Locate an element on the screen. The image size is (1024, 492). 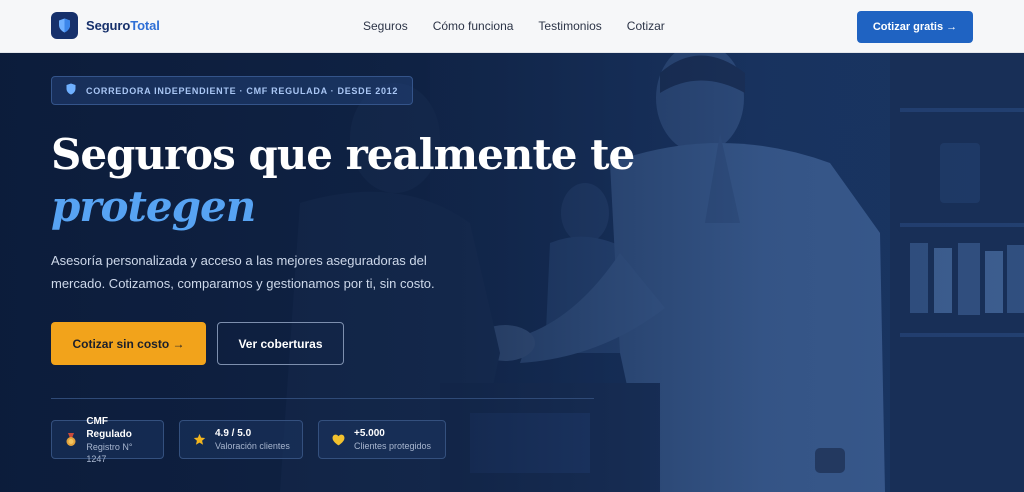
cotizar-sin-costo-button: Cotizar sin costo → is located at coordinates (128, 343).